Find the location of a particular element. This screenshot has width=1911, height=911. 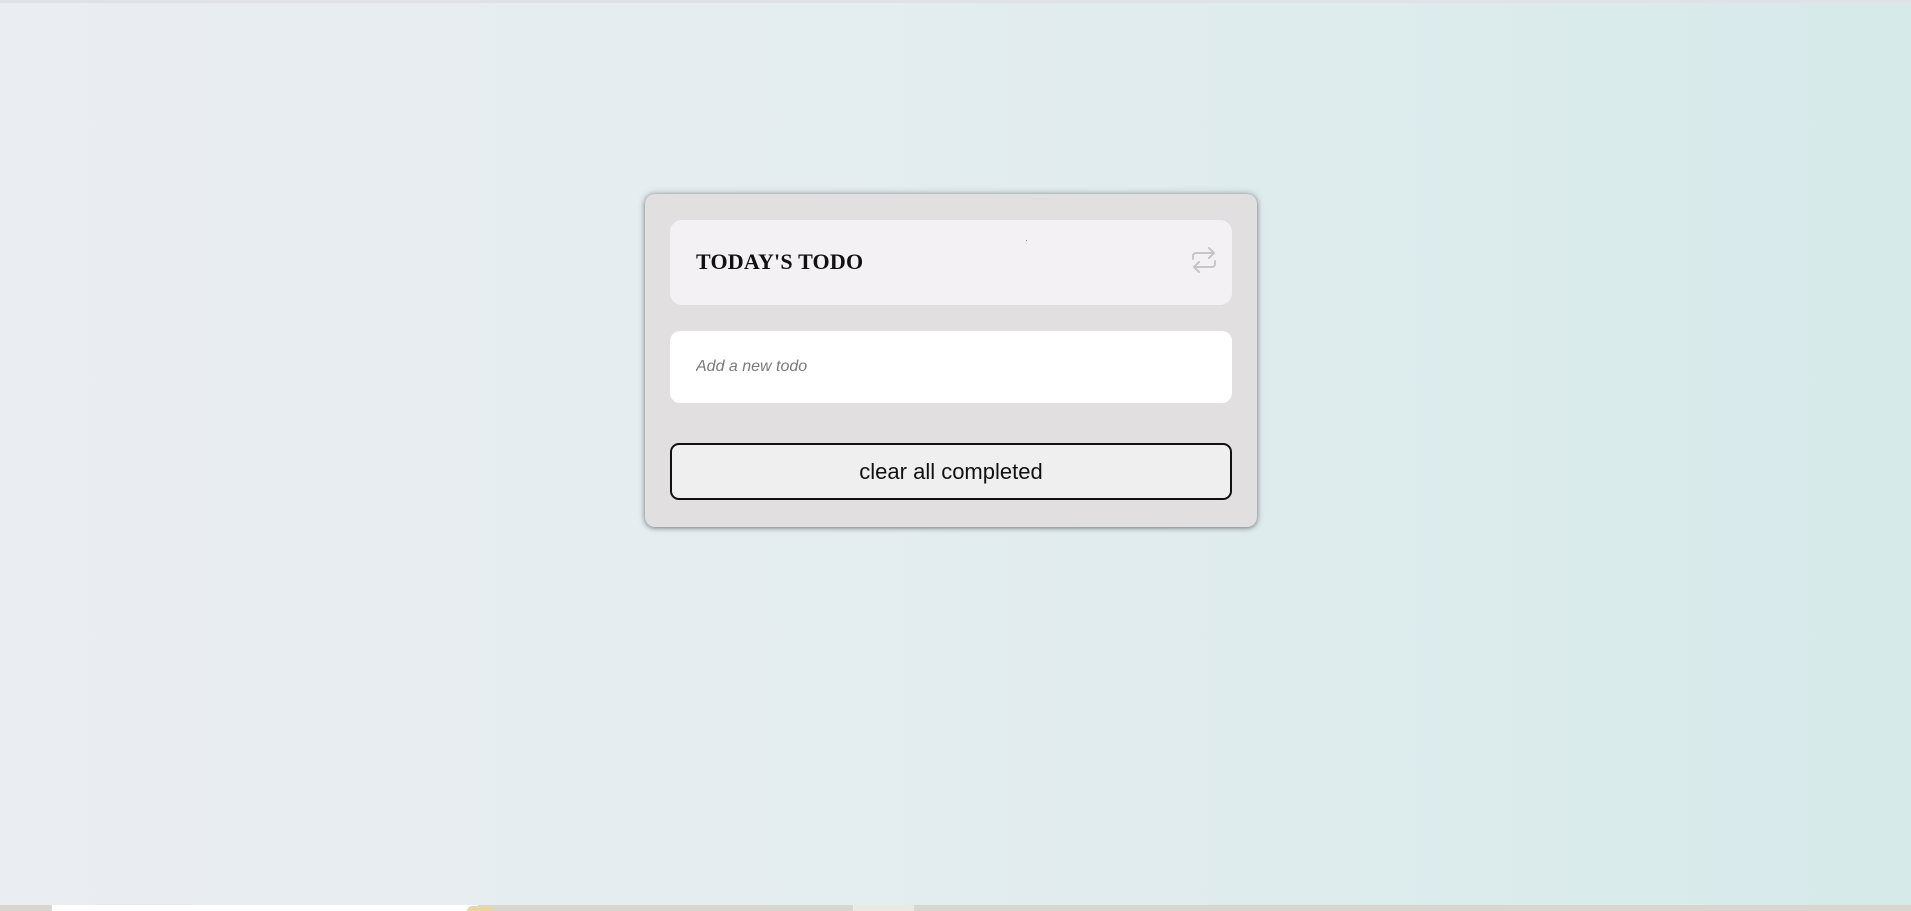

taskbar-app-icon is located at coordinates (480, 908).